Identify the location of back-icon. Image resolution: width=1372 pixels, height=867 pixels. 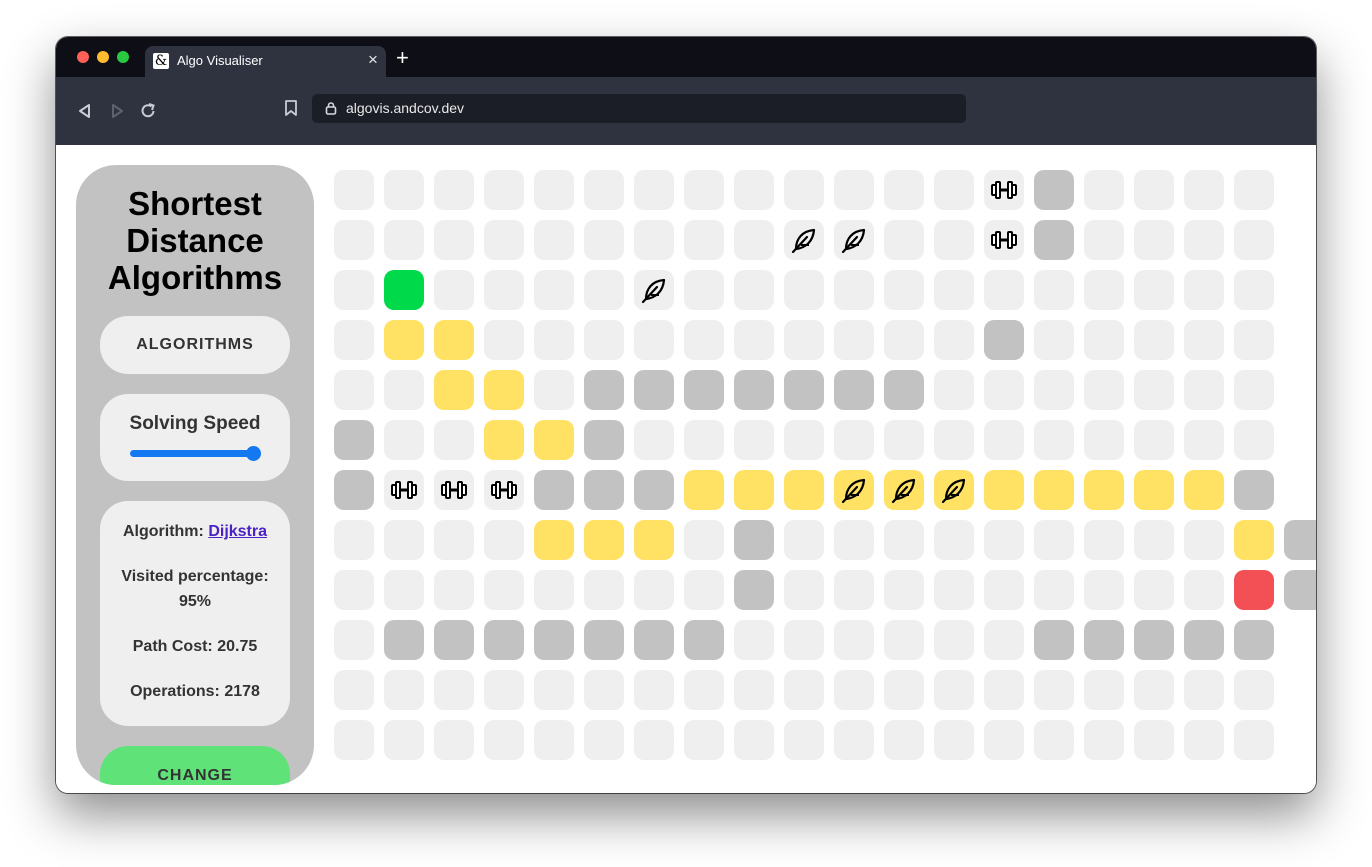
(85, 111).